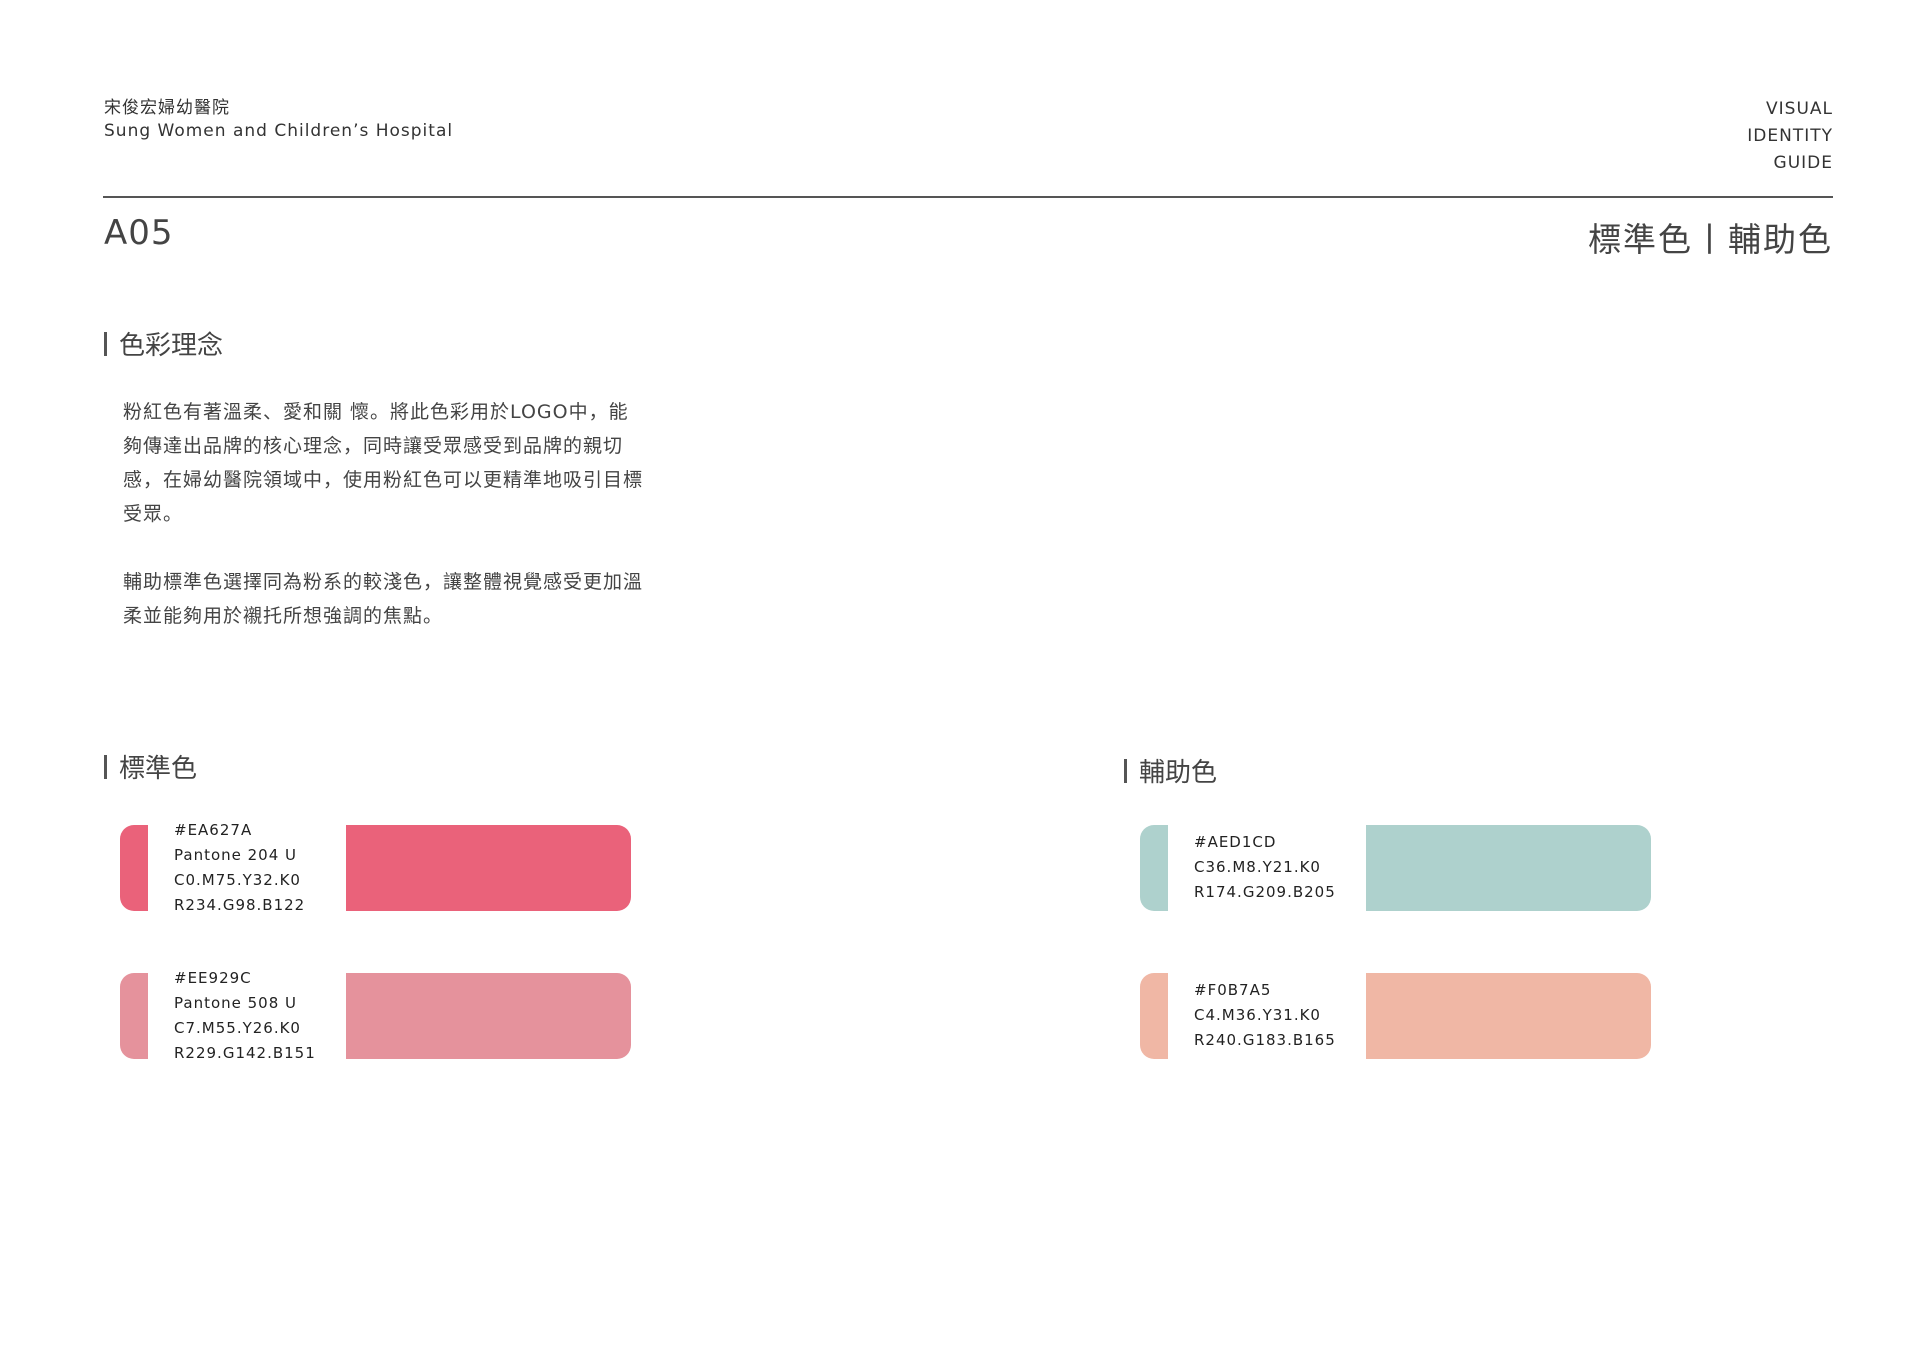 This screenshot has width=1920, height=1365. What do you see at coordinates (213, 830) in the screenshot?
I see `color-spec-line: #EA627A` at bounding box center [213, 830].